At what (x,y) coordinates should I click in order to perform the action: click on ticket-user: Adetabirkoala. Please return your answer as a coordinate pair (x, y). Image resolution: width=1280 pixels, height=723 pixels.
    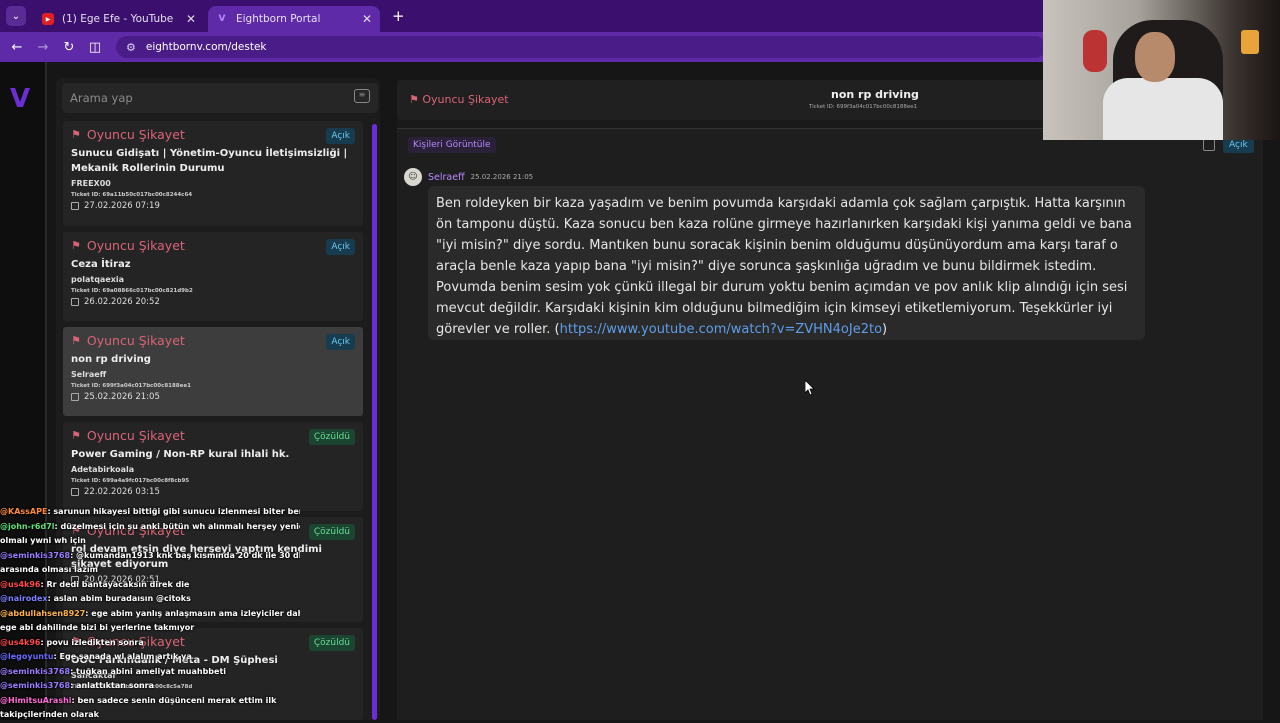
    Looking at the image, I should click on (103, 469).